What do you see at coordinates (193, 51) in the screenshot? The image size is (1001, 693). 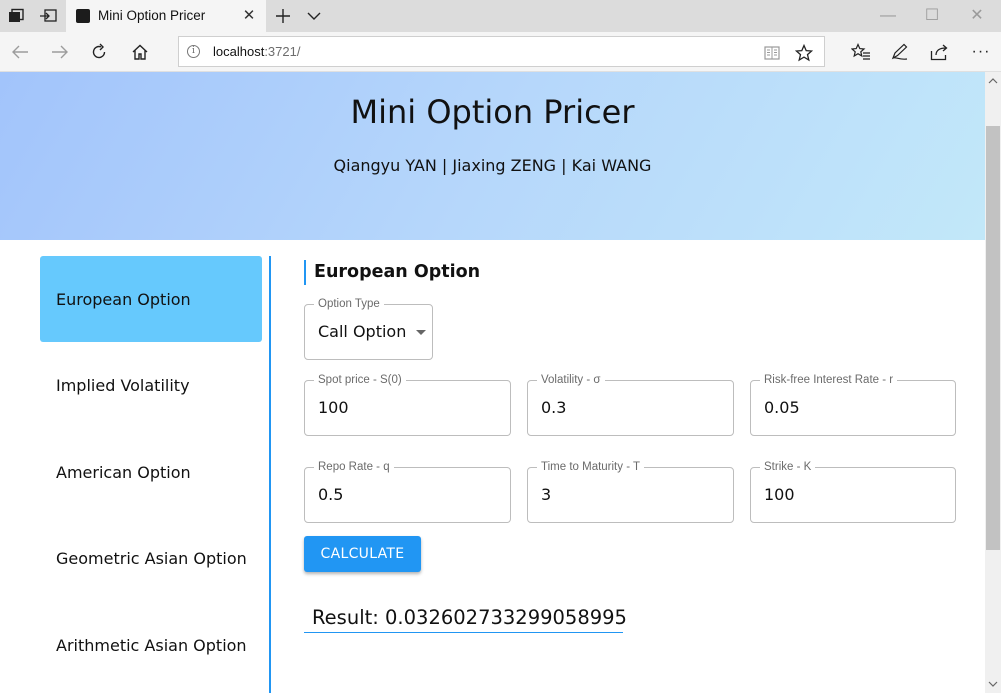 I see `site-info-icon: i` at bounding box center [193, 51].